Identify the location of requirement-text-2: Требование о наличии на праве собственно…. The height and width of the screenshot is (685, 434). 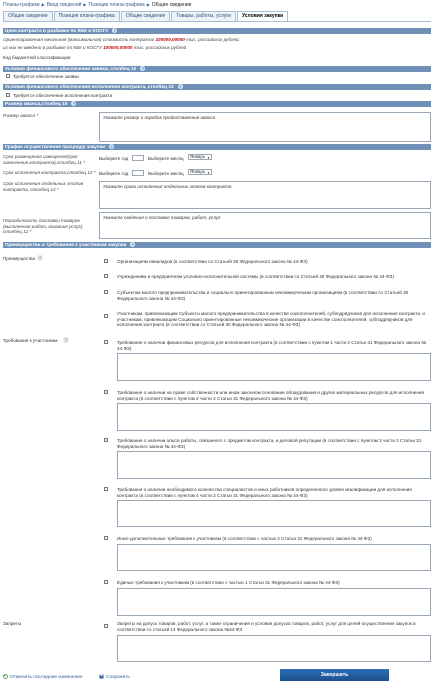
(270, 395).